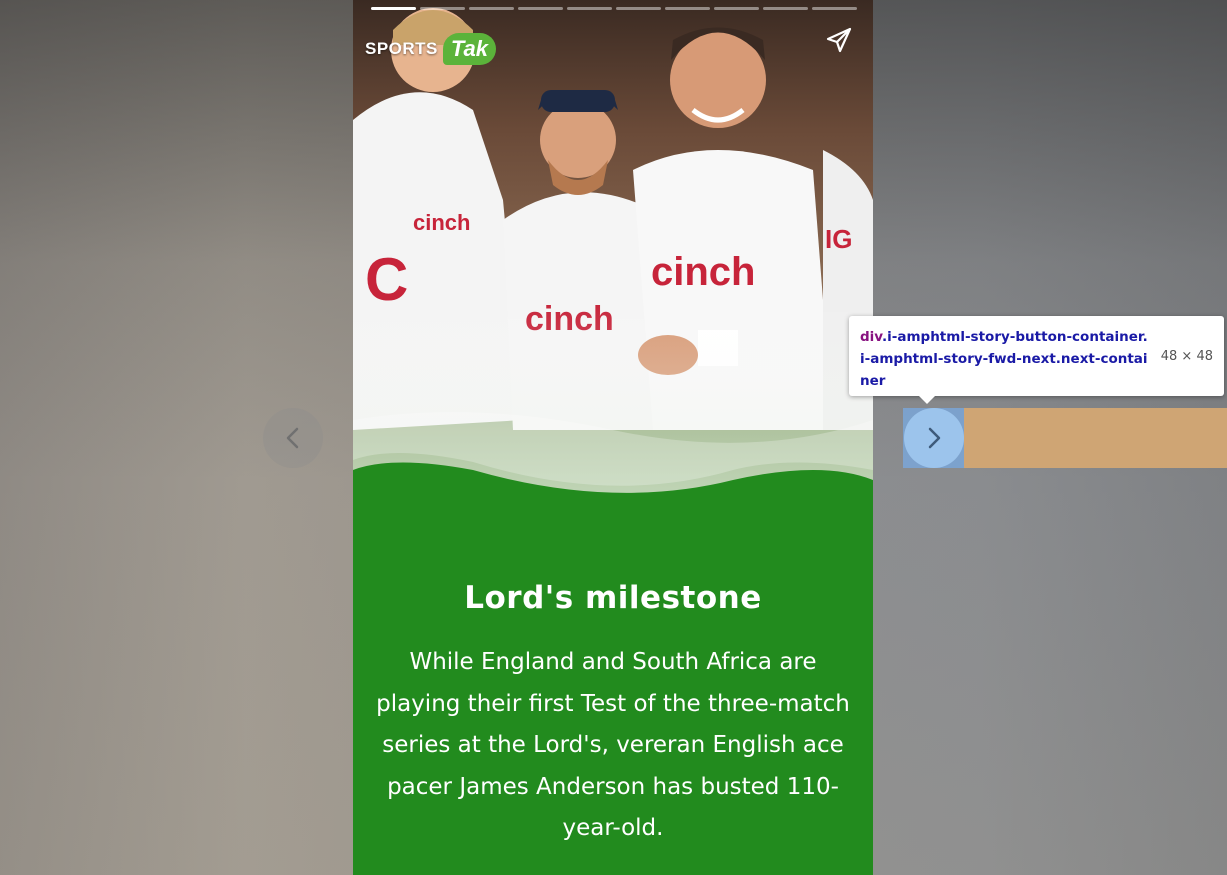 The width and height of the screenshot is (1227, 875). I want to click on story-title: Lord's milestone, so click(613, 598).